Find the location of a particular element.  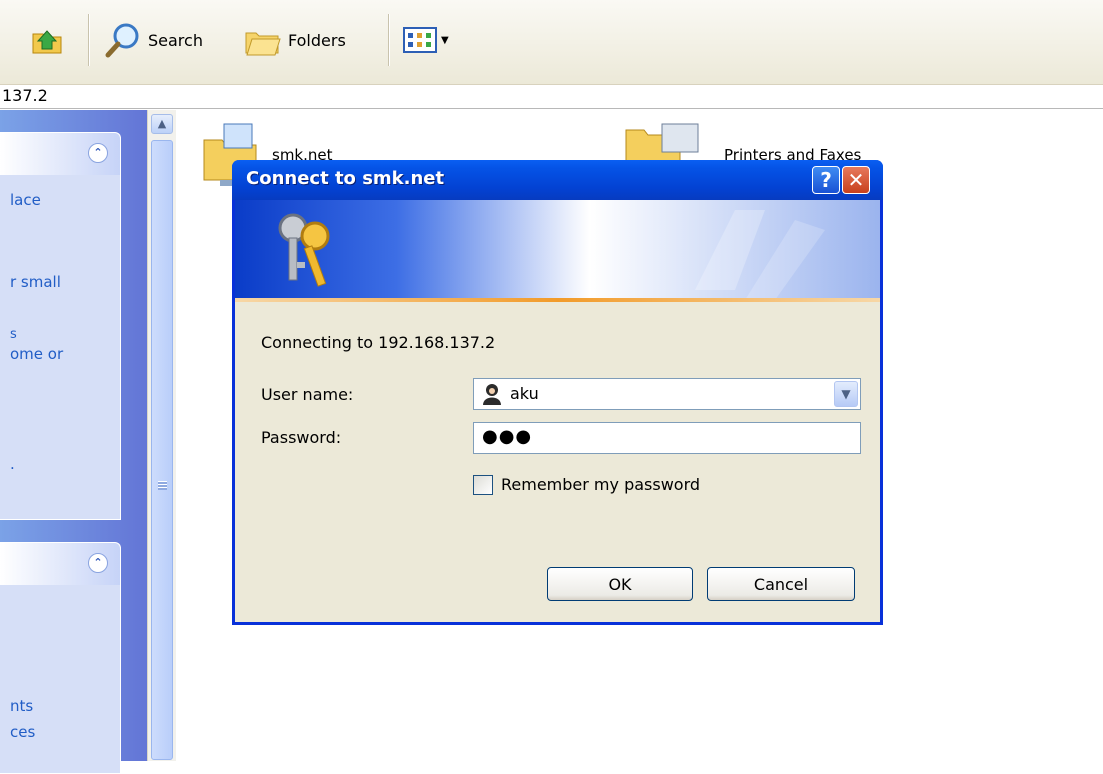

task-panel-2: ⌃ nts ces is located at coordinates (60, 658).